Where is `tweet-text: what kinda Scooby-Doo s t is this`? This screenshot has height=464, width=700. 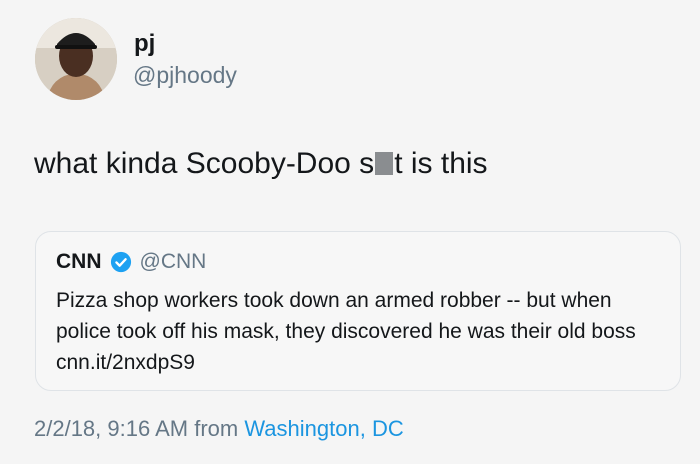
tweet-text: what kinda Scooby-Doo s t is this is located at coordinates (261, 164).